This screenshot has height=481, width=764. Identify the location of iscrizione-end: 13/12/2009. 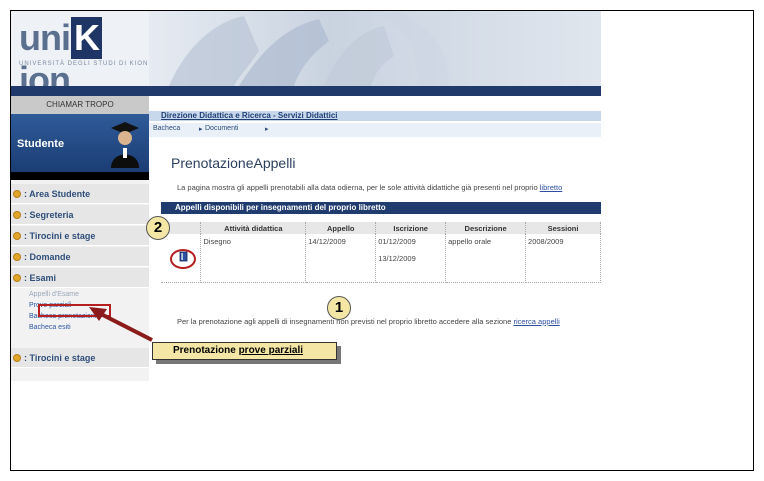
(397, 258).